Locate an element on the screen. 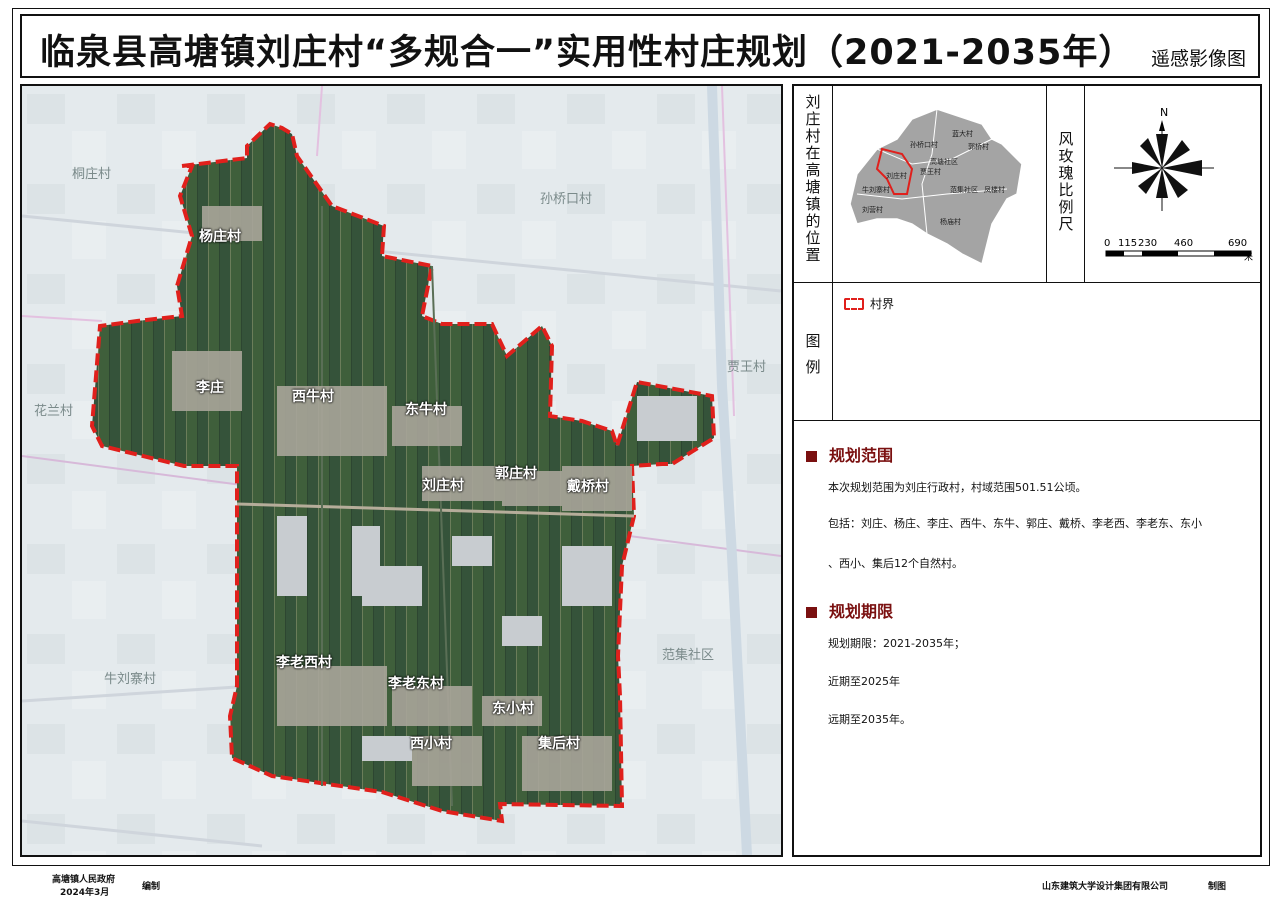 Image resolution: width=1280 pixels, height=905 pixels. legend-boundary-symbol is located at coordinates (854, 304).